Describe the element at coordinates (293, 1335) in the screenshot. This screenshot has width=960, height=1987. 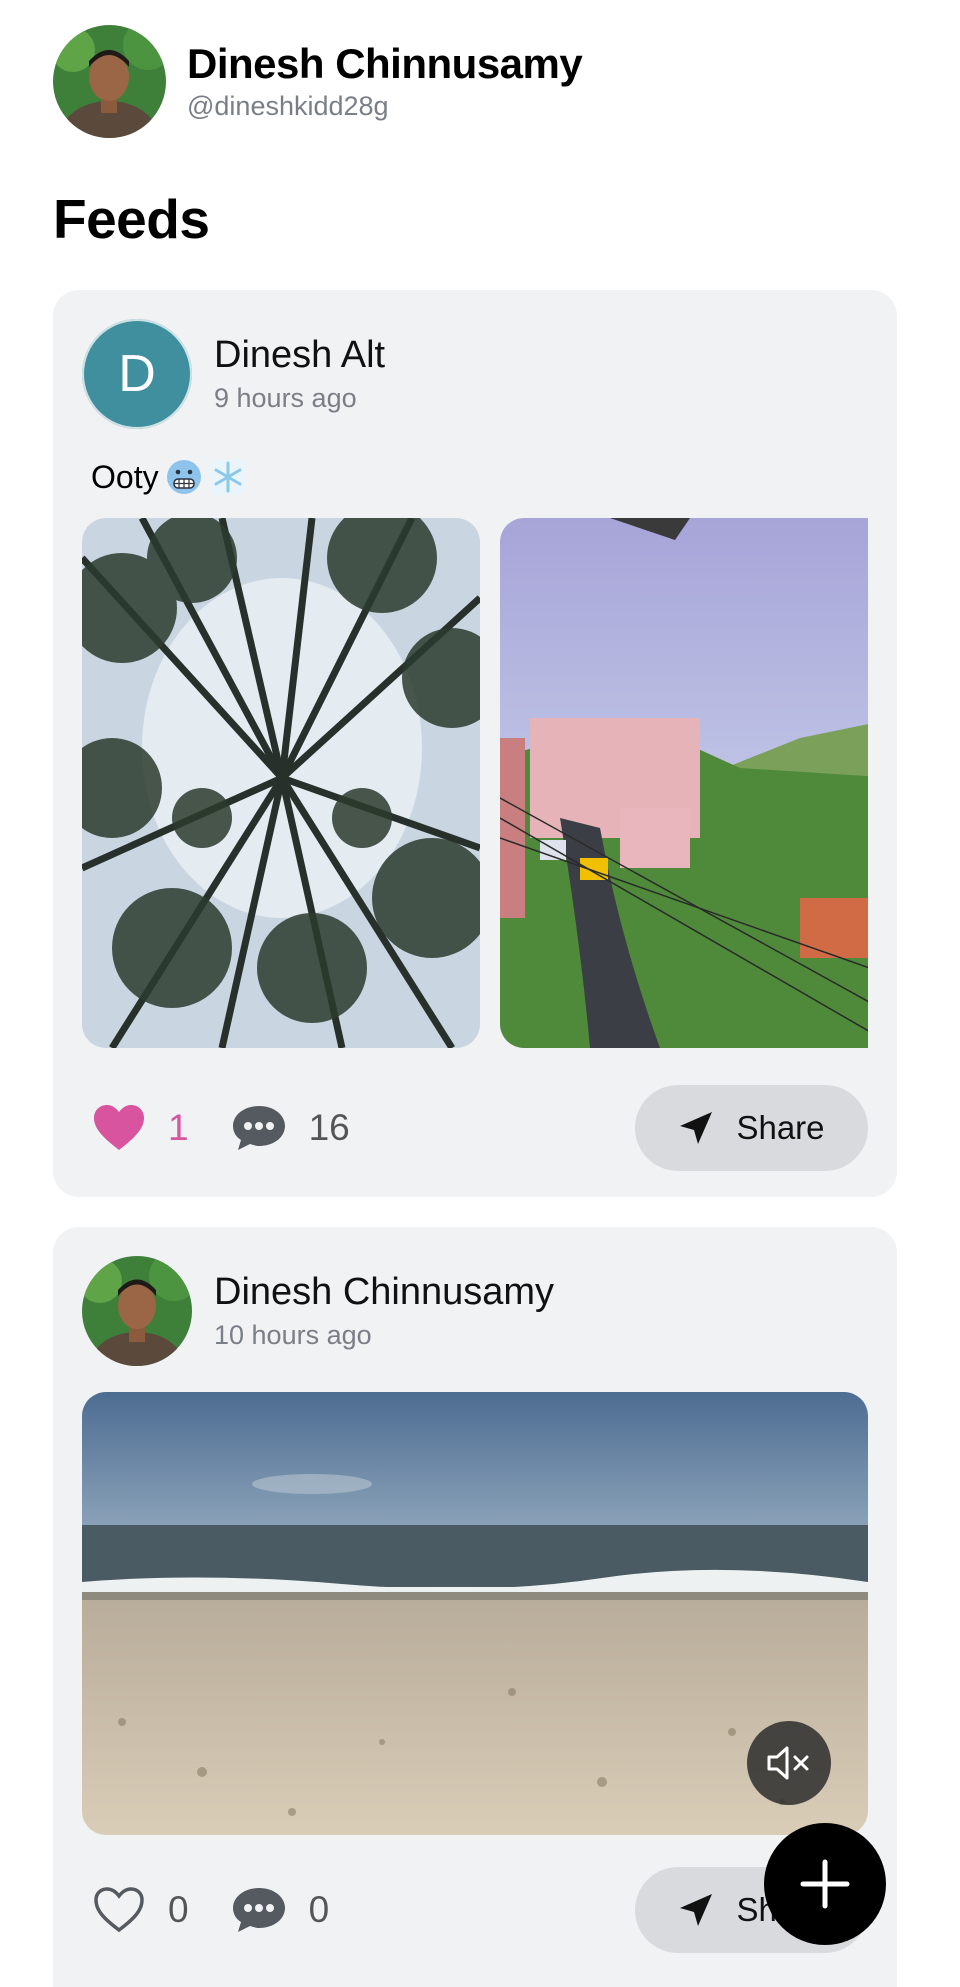
I see `post-timestamp: 10 hours ago` at that location.